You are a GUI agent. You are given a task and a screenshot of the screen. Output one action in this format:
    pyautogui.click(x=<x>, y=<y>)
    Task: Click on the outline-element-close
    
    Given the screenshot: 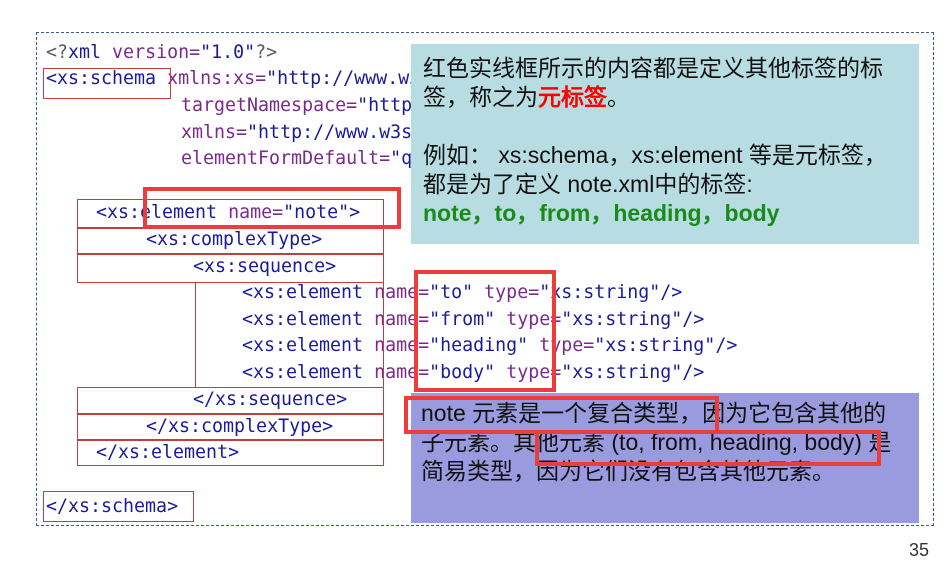 What is the action you would take?
    pyautogui.click(x=230, y=453)
    